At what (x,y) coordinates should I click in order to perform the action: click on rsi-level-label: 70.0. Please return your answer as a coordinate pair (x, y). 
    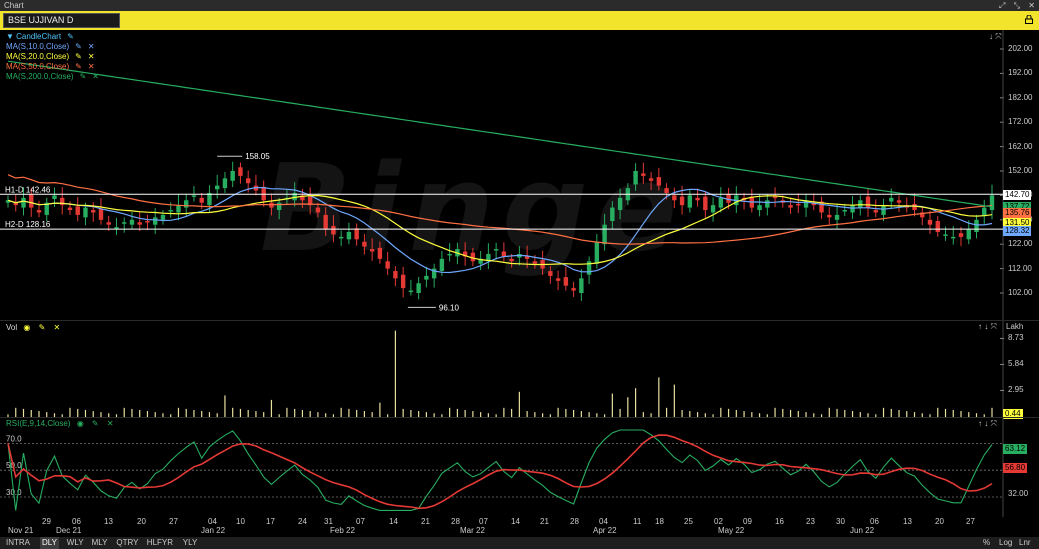
    Looking at the image, I should click on (14, 438).